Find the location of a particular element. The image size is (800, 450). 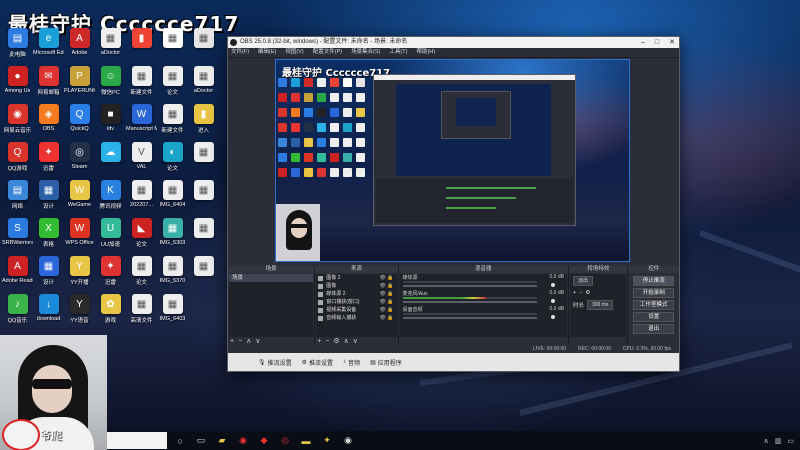

desktop-icon: ☁ is located at coordinates (110, 161).